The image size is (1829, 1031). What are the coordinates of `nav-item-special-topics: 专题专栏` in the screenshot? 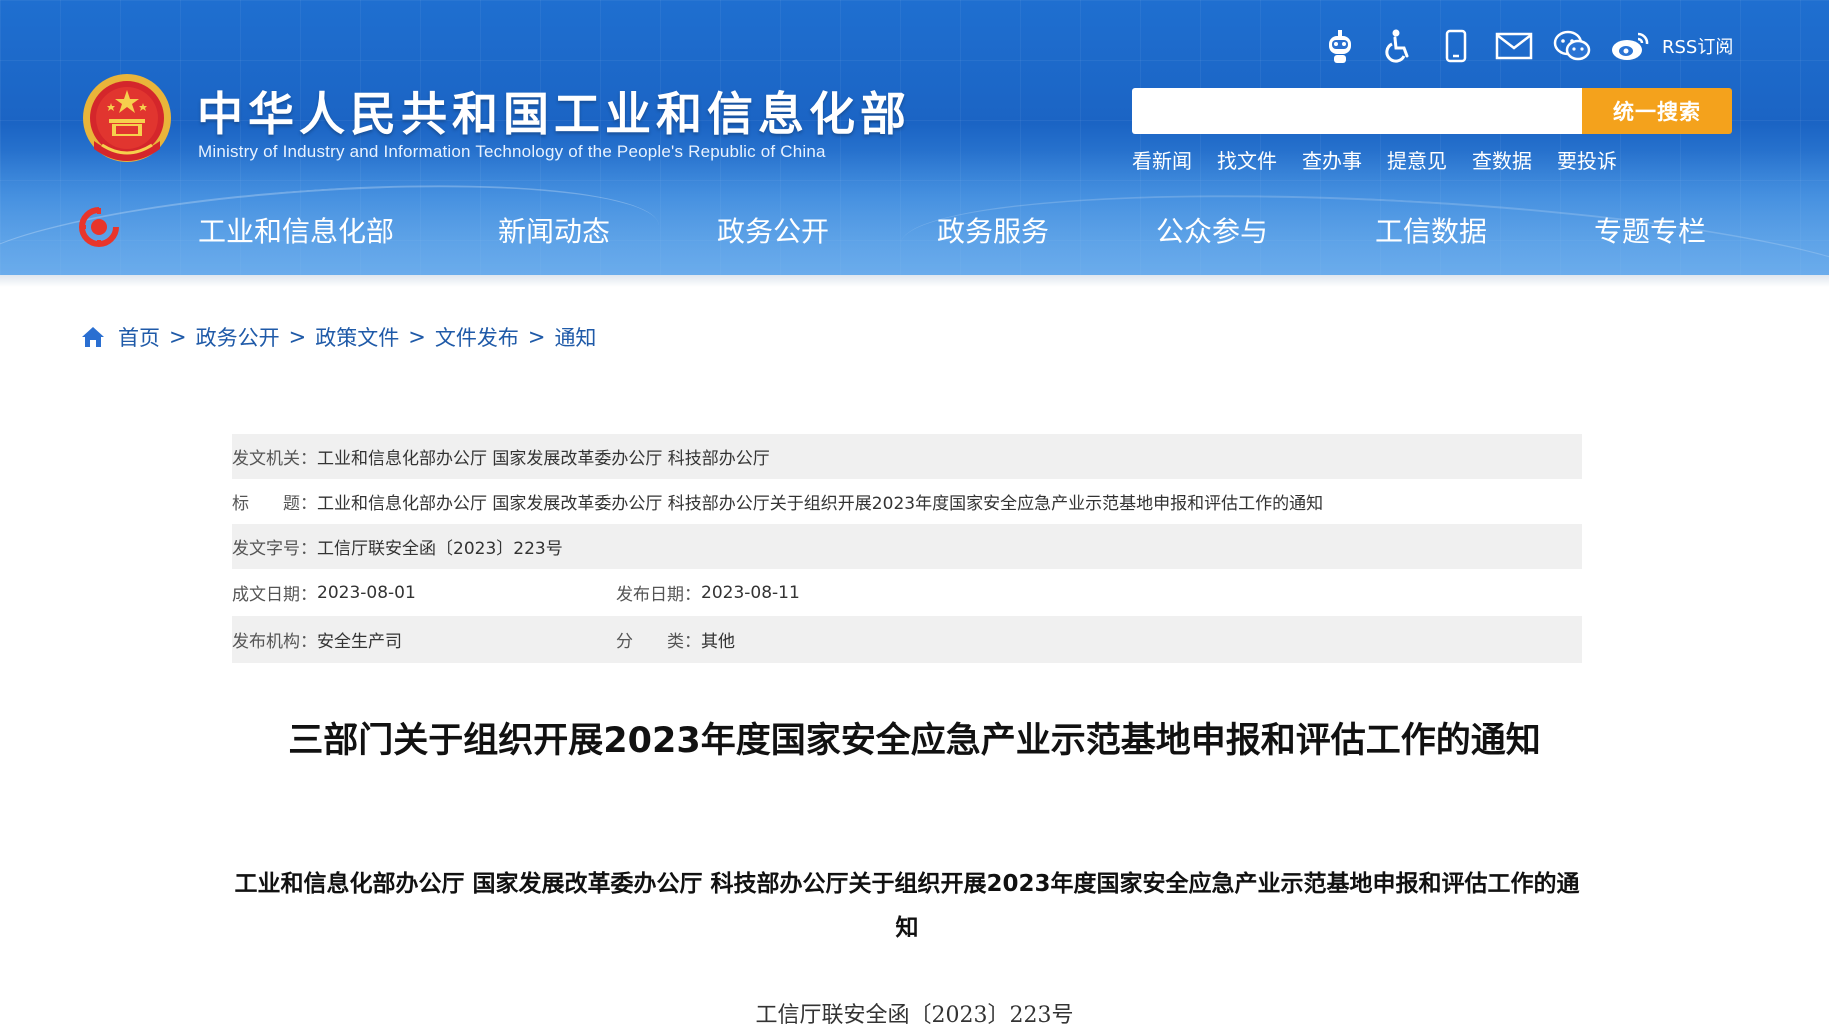 It's located at (1650, 230).